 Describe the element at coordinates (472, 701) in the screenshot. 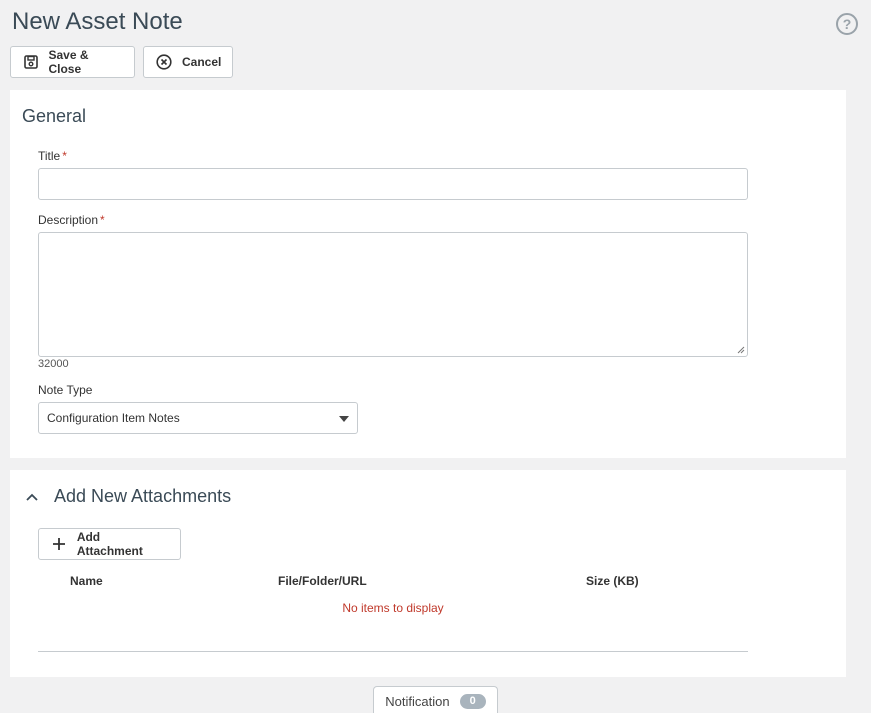

I see `notification-count-badge: 0` at that location.